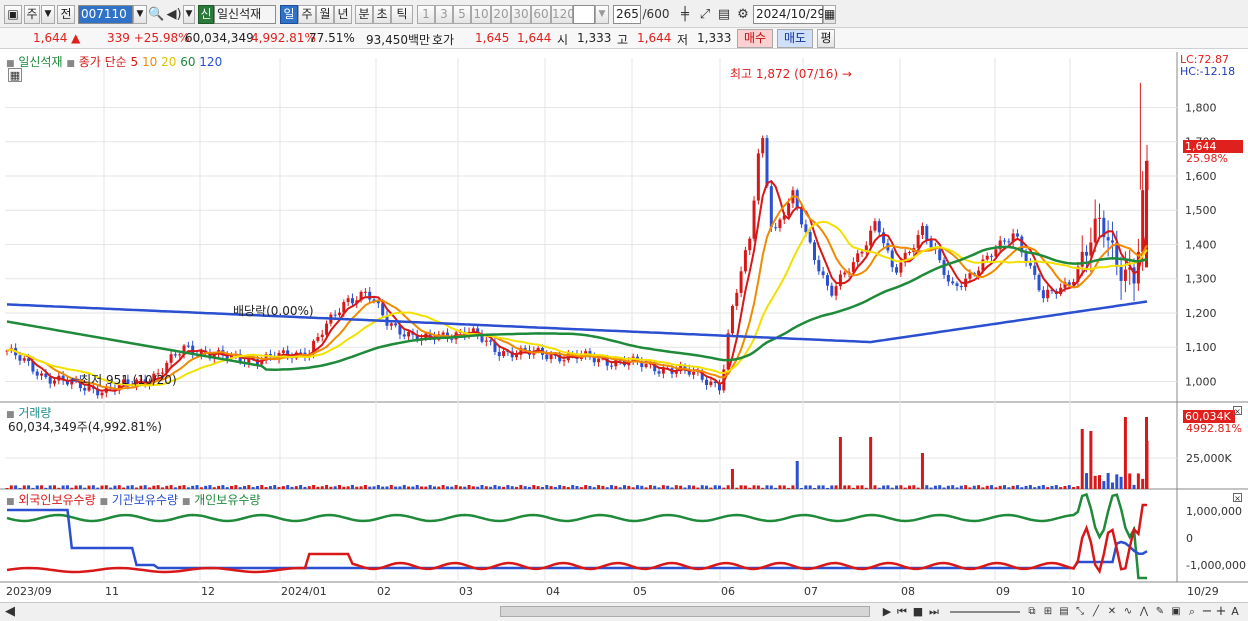 The width and height of the screenshot is (1248, 621). Describe the element at coordinates (602, 14) in the screenshot. I see `interval-dropdown-icon: ▼` at that location.